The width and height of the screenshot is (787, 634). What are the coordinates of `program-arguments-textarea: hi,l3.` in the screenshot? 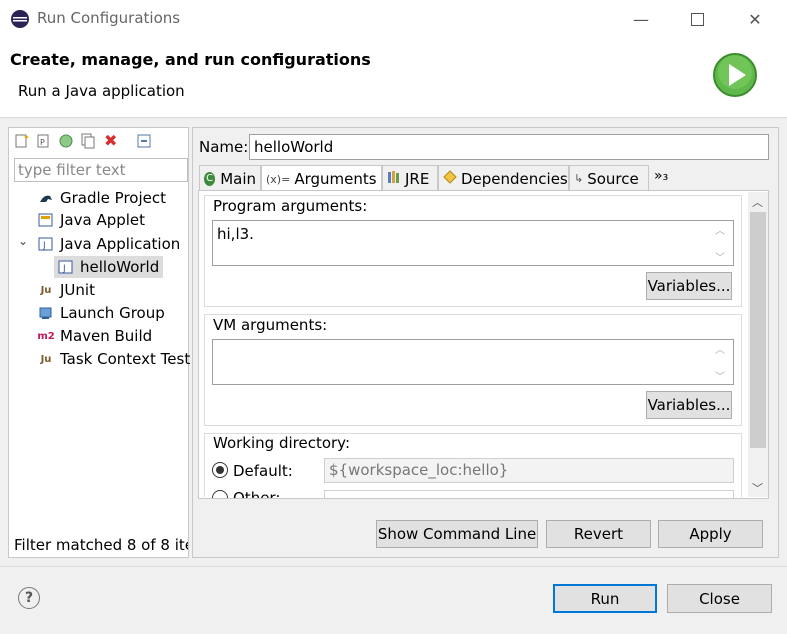 It's located at (473, 243).